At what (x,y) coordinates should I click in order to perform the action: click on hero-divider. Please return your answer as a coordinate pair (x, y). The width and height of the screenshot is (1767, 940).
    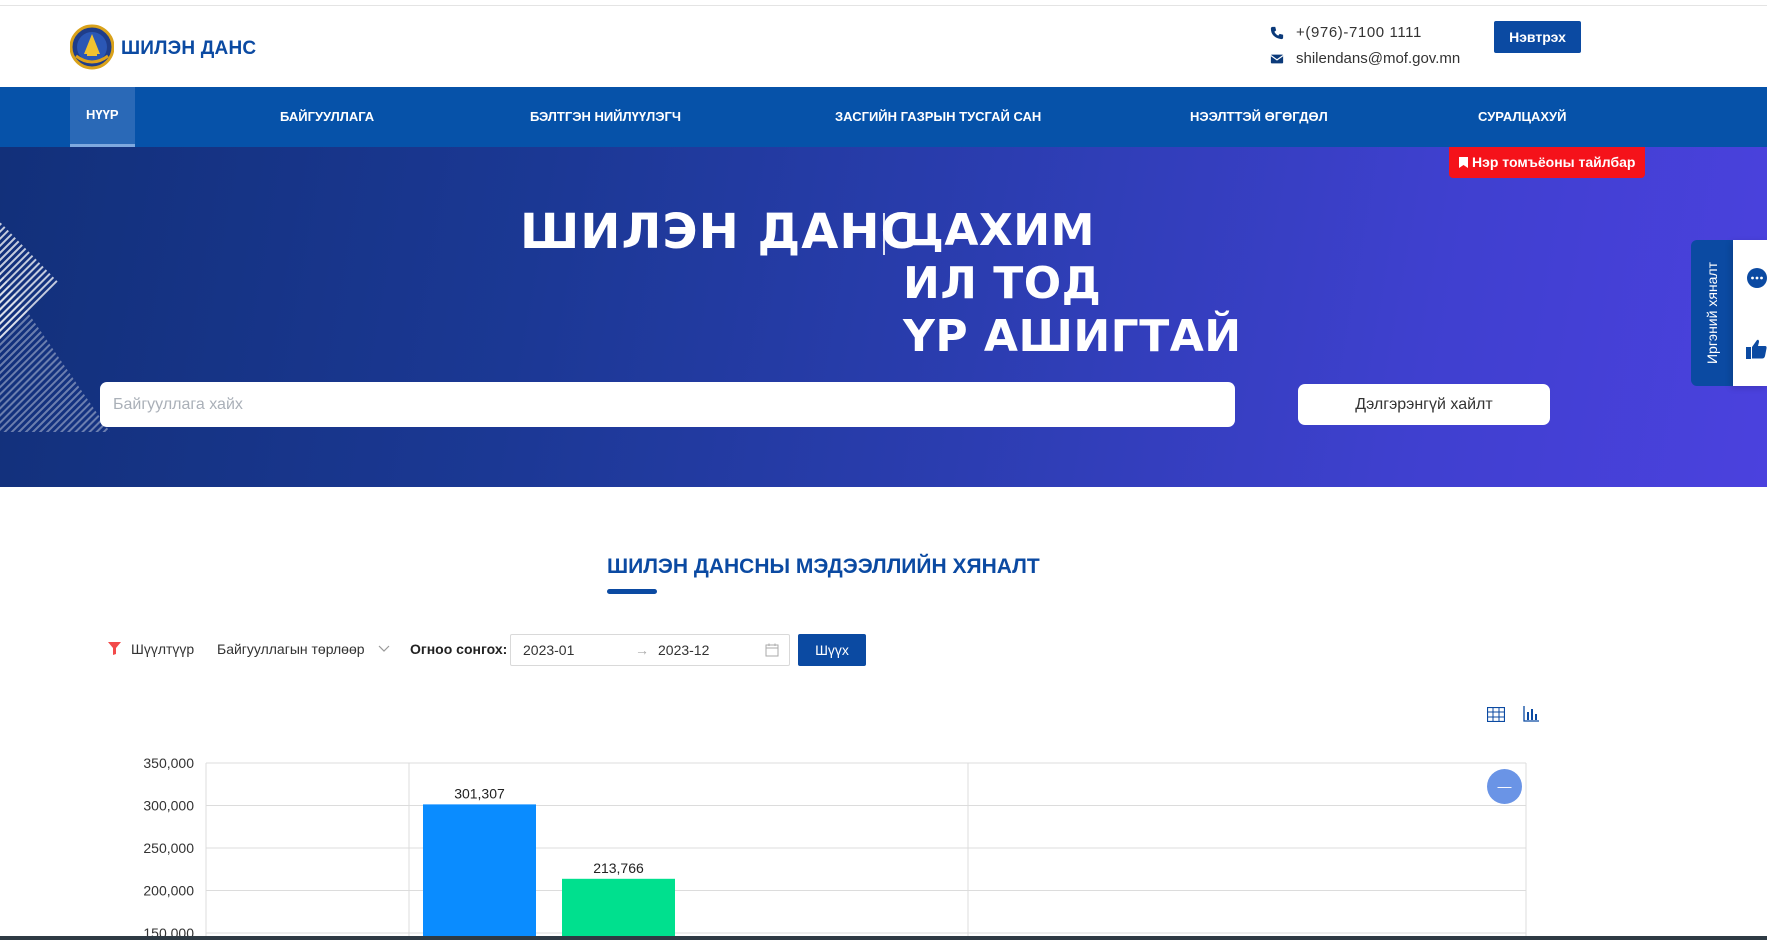
    Looking at the image, I should click on (884, 234).